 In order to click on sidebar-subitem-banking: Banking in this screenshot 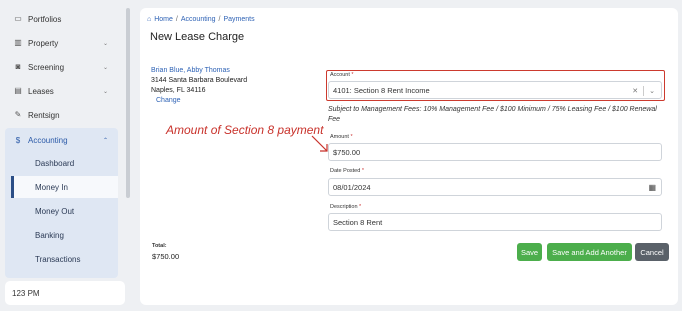, I will do `click(64, 235)`.